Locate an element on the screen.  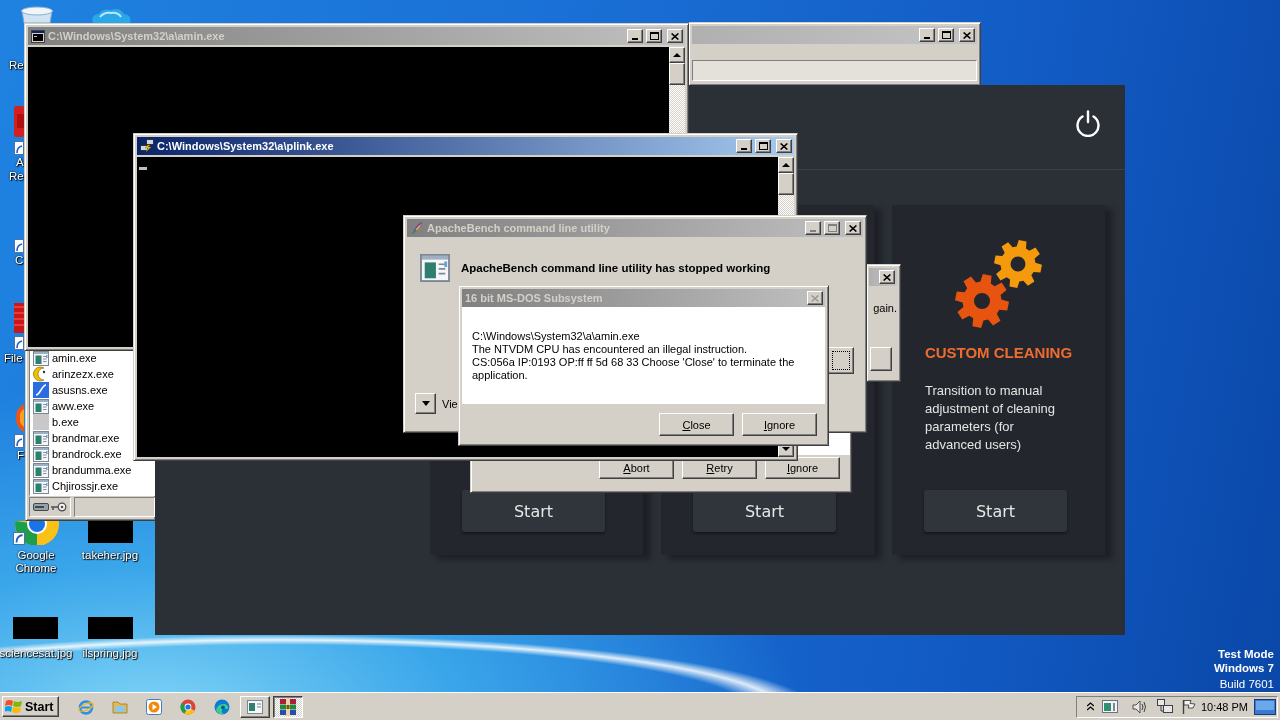
window-title: 16 bit MS-DOS Subsystem is located at coordinates (534, 298).